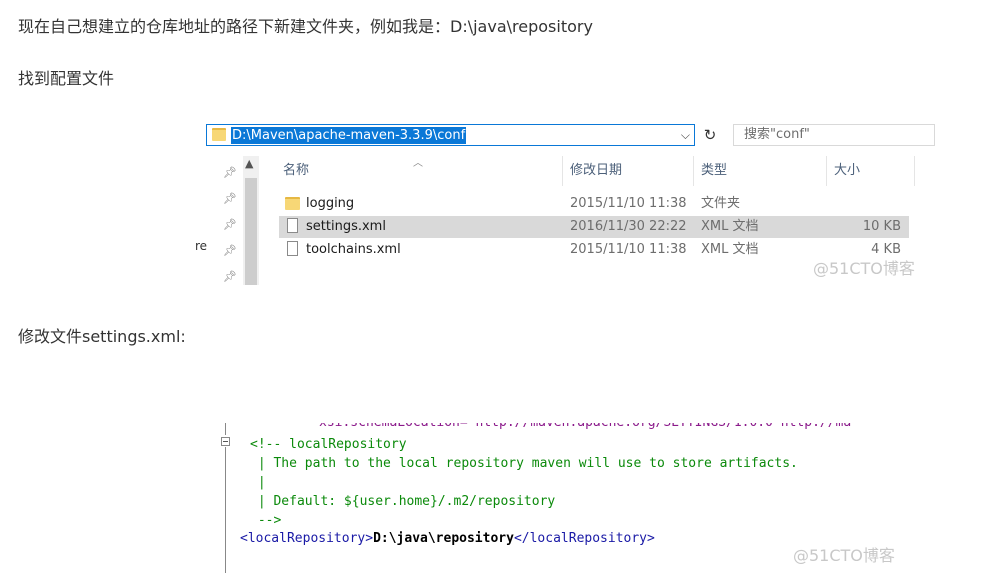 The width and height of the screenshot is (997, 577). Describe the element at coordinates (251, 231) in the screenshot. I see `scrollbar-thumb` at that location.